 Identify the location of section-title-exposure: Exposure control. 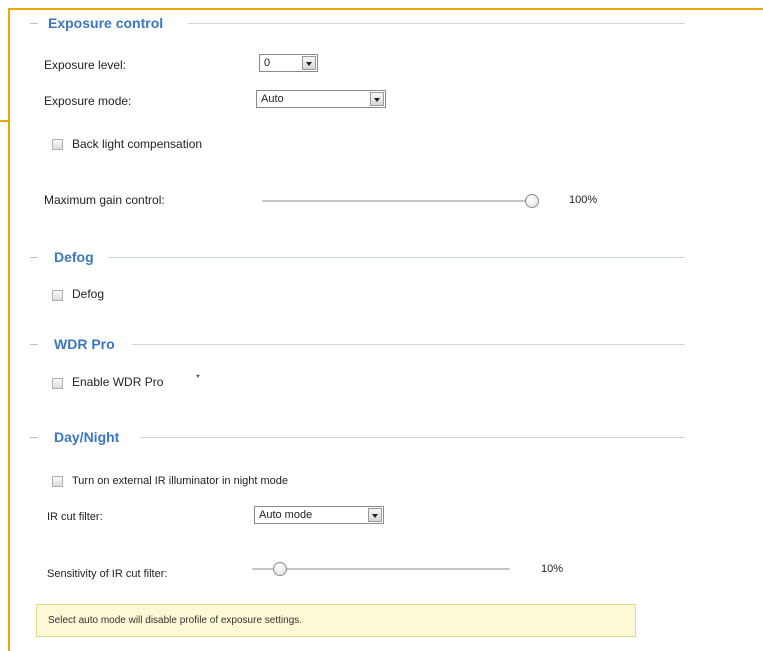
(106, 23).